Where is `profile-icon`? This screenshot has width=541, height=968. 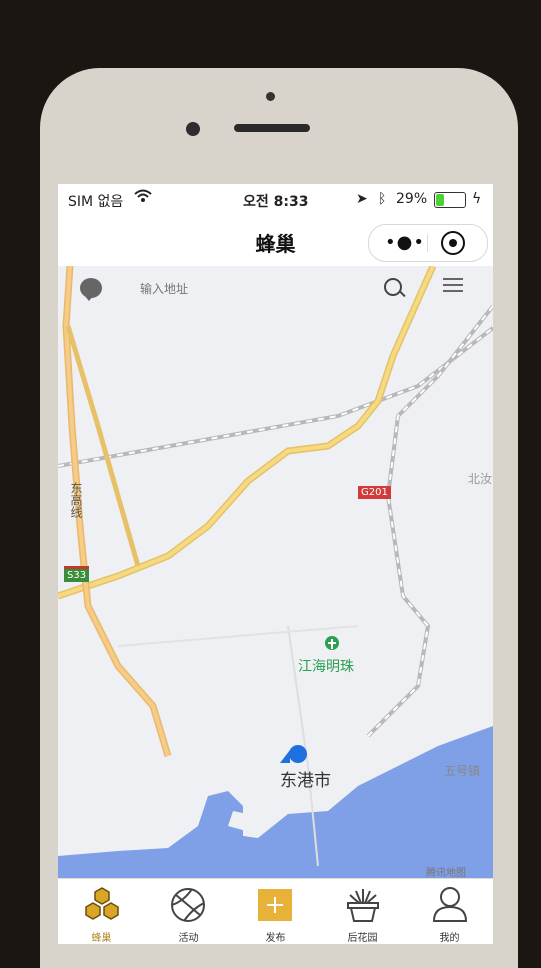
profile-icon is located at coordinates (450, 904).